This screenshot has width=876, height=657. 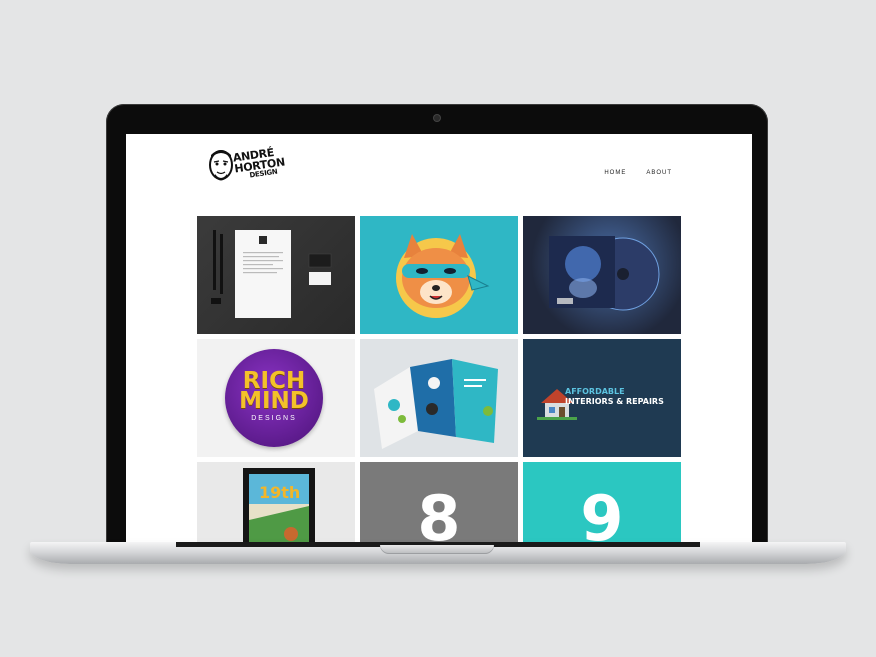 I want to click on rich-mind-badge: RICH MIND DESIGNS, so click(x=274, y=398).